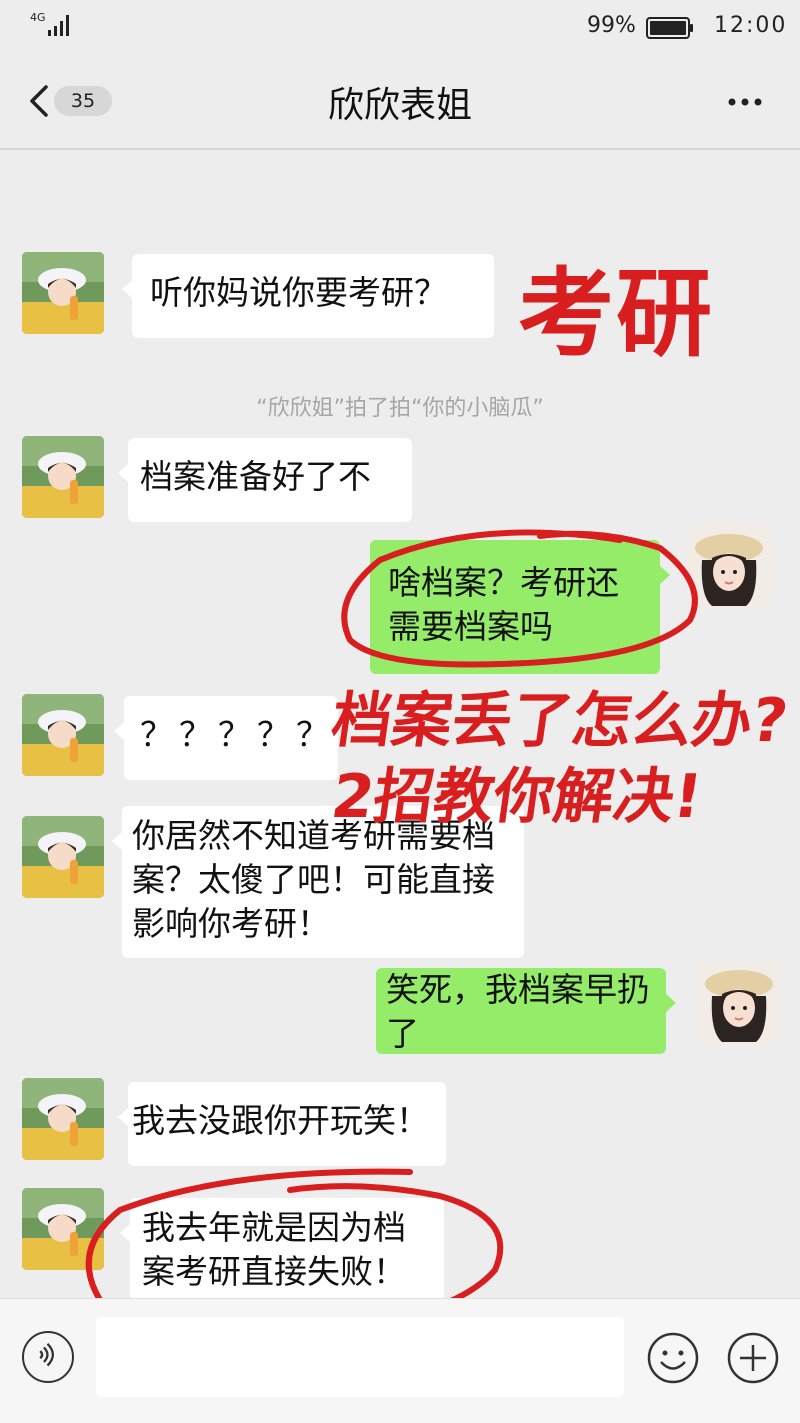 This screenshot has width=800, height=1423. I want to click on message-bubble-incoming: ？？？？？, so click(226, 738).